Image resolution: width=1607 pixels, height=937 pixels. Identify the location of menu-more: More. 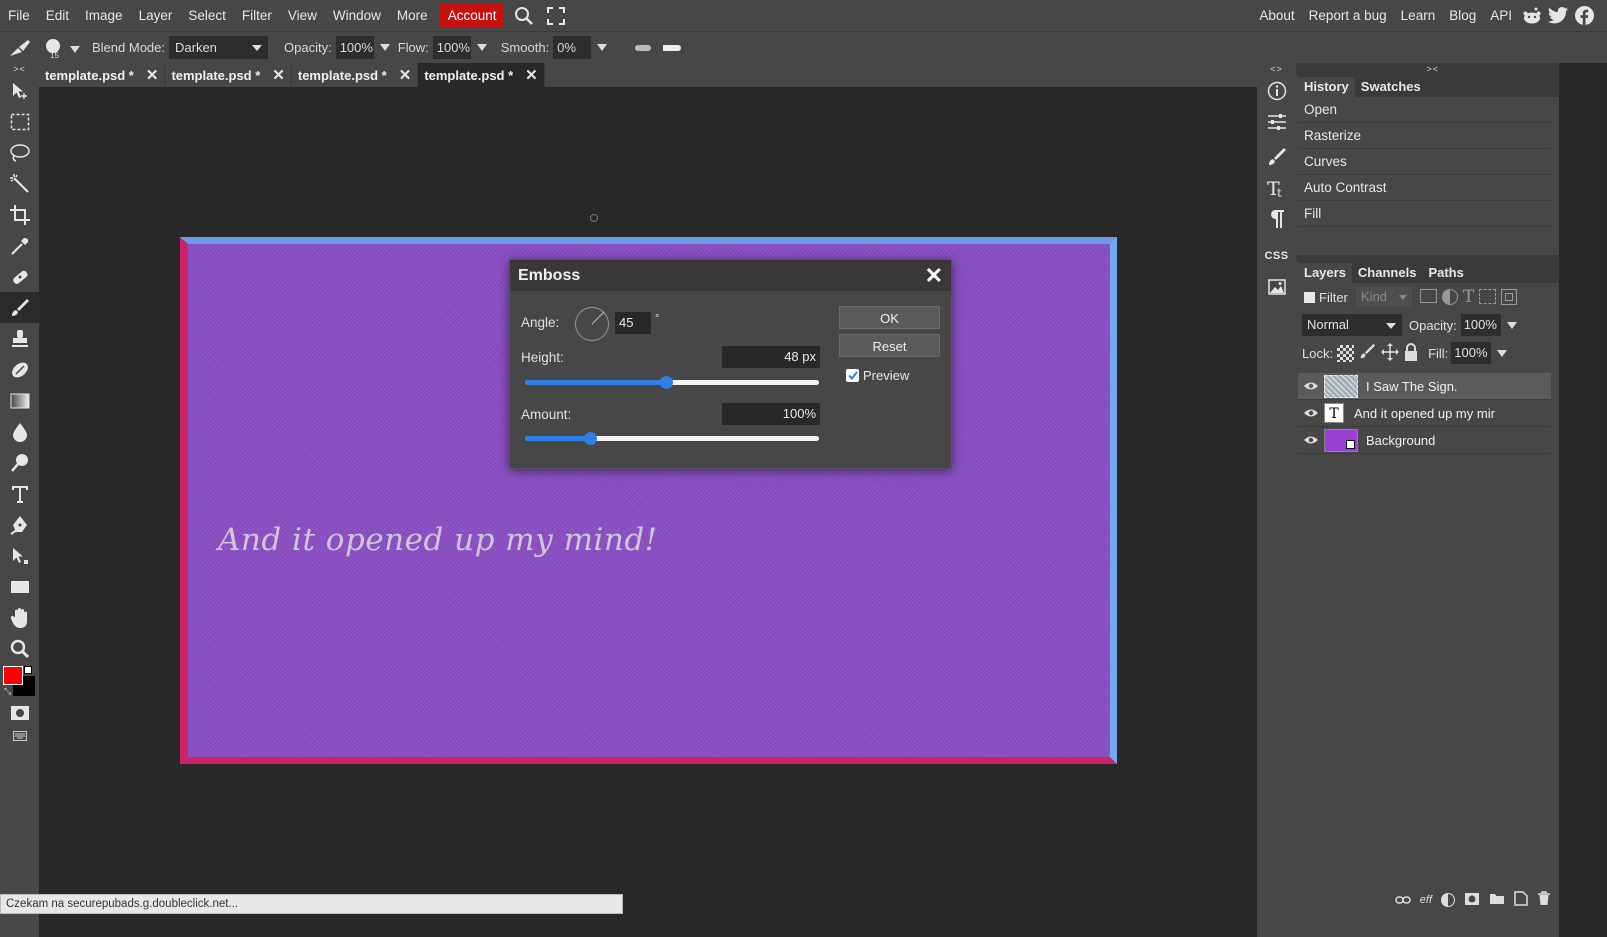
(412, 15).